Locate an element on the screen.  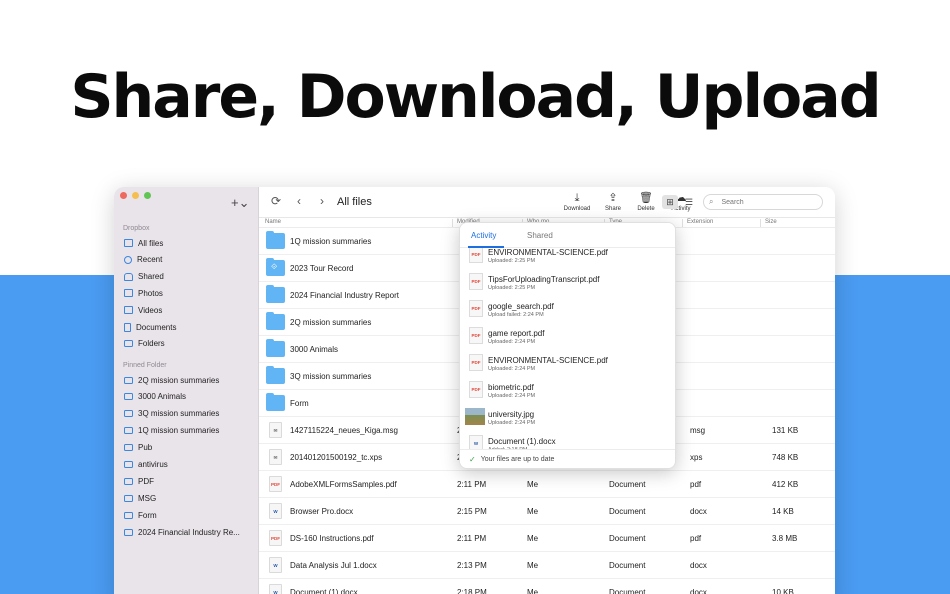
col-extension: Extension is located at coordinates (700, 222).